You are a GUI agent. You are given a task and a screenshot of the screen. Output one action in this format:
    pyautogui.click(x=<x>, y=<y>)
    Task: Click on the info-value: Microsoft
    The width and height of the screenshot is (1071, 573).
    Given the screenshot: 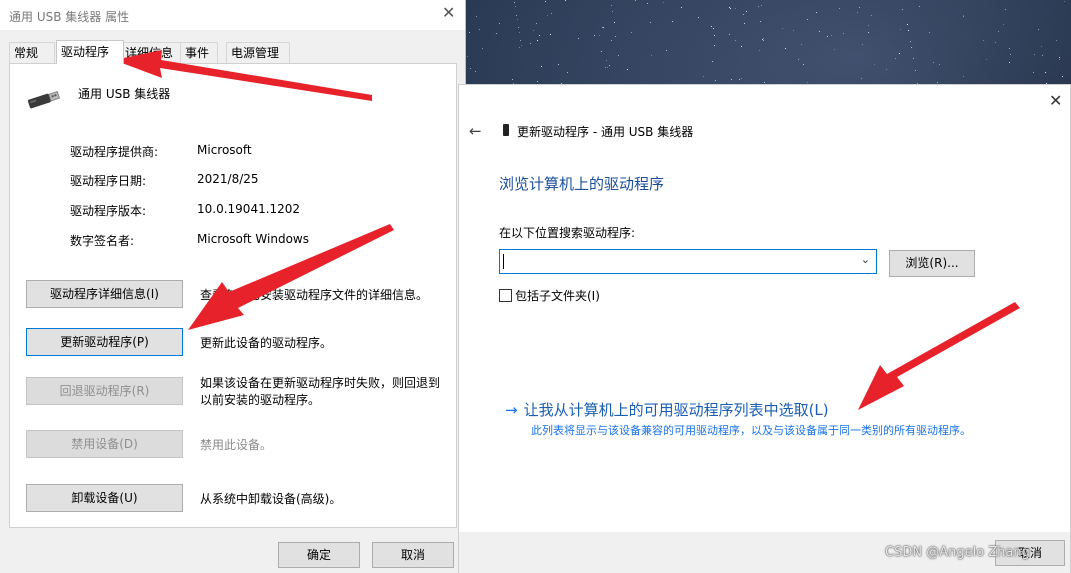 What is the action you would take?
    pyautogui.click(x=224, y=150)
    